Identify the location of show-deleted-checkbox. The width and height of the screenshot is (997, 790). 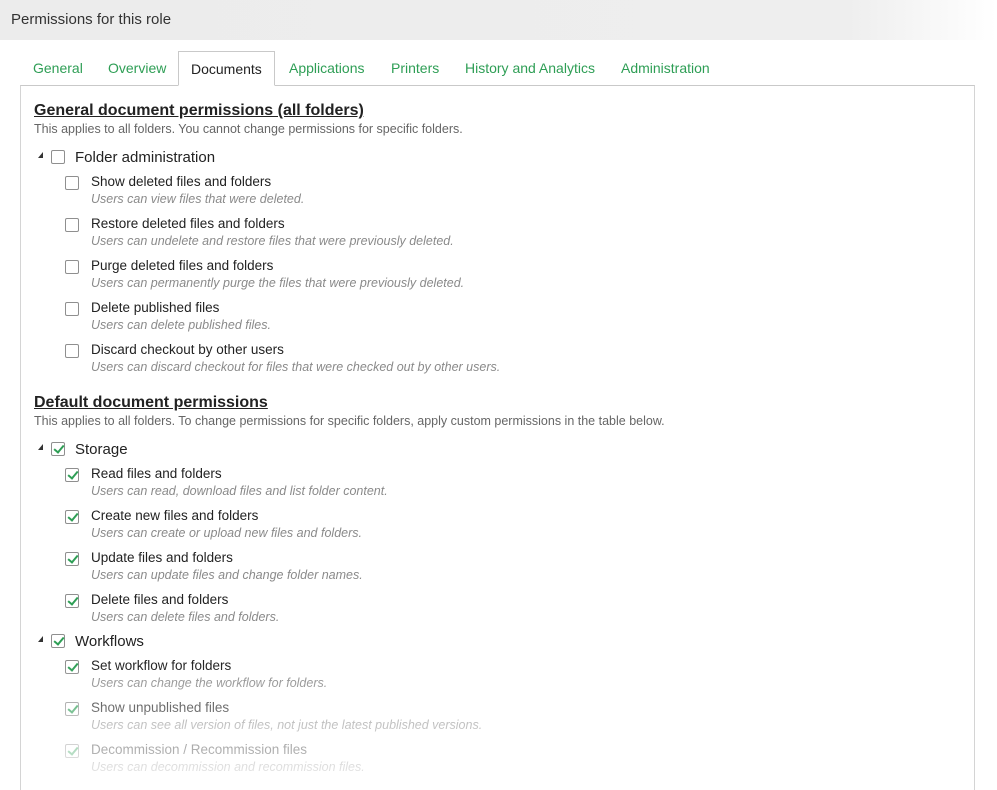
(72, 183).